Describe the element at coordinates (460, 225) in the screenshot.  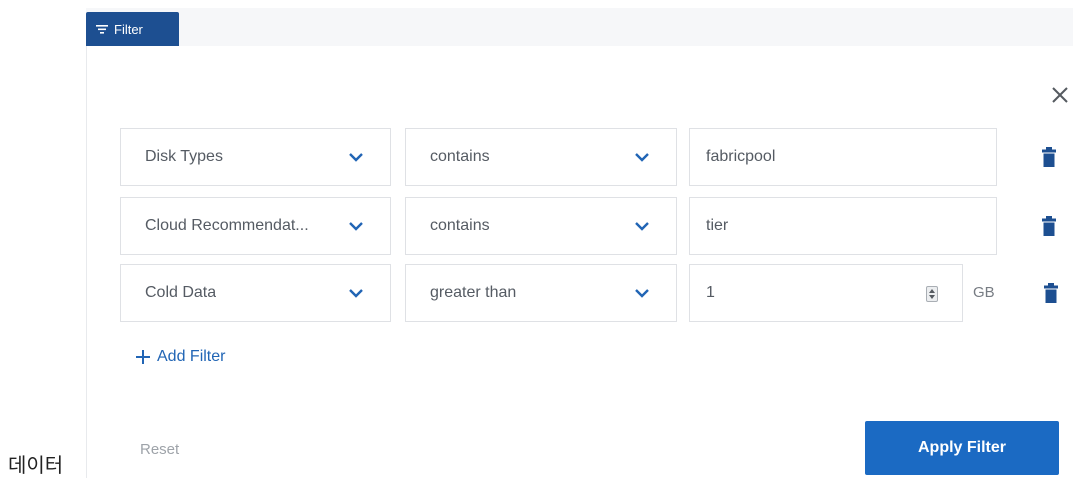
I see `row2-operator-value: contains` at that location.